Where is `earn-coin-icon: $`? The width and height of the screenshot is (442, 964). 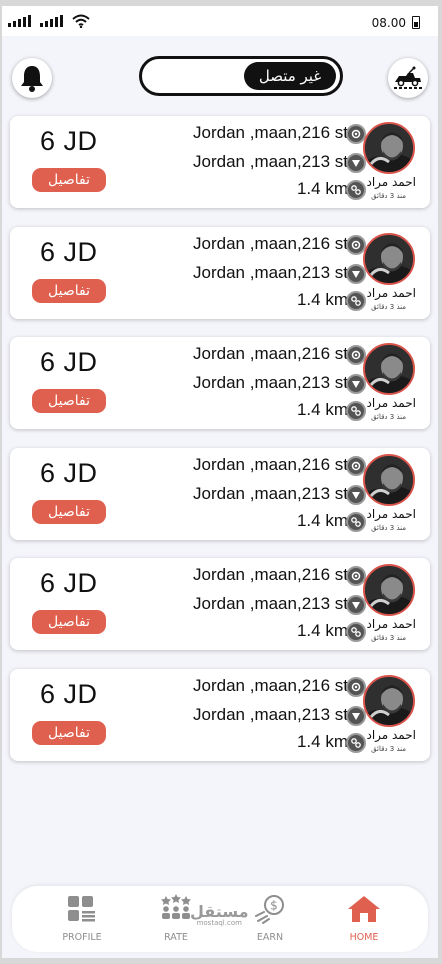
earn-coin-icon: $ is located at coordinates (270, 909).